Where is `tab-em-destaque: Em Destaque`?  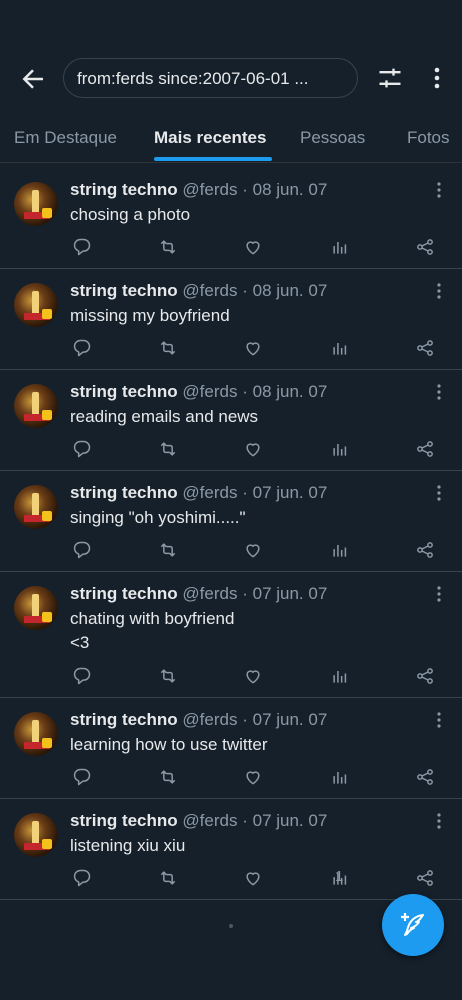
tab-em-destaque: Em Destaque is located at coordinates (65, 138).